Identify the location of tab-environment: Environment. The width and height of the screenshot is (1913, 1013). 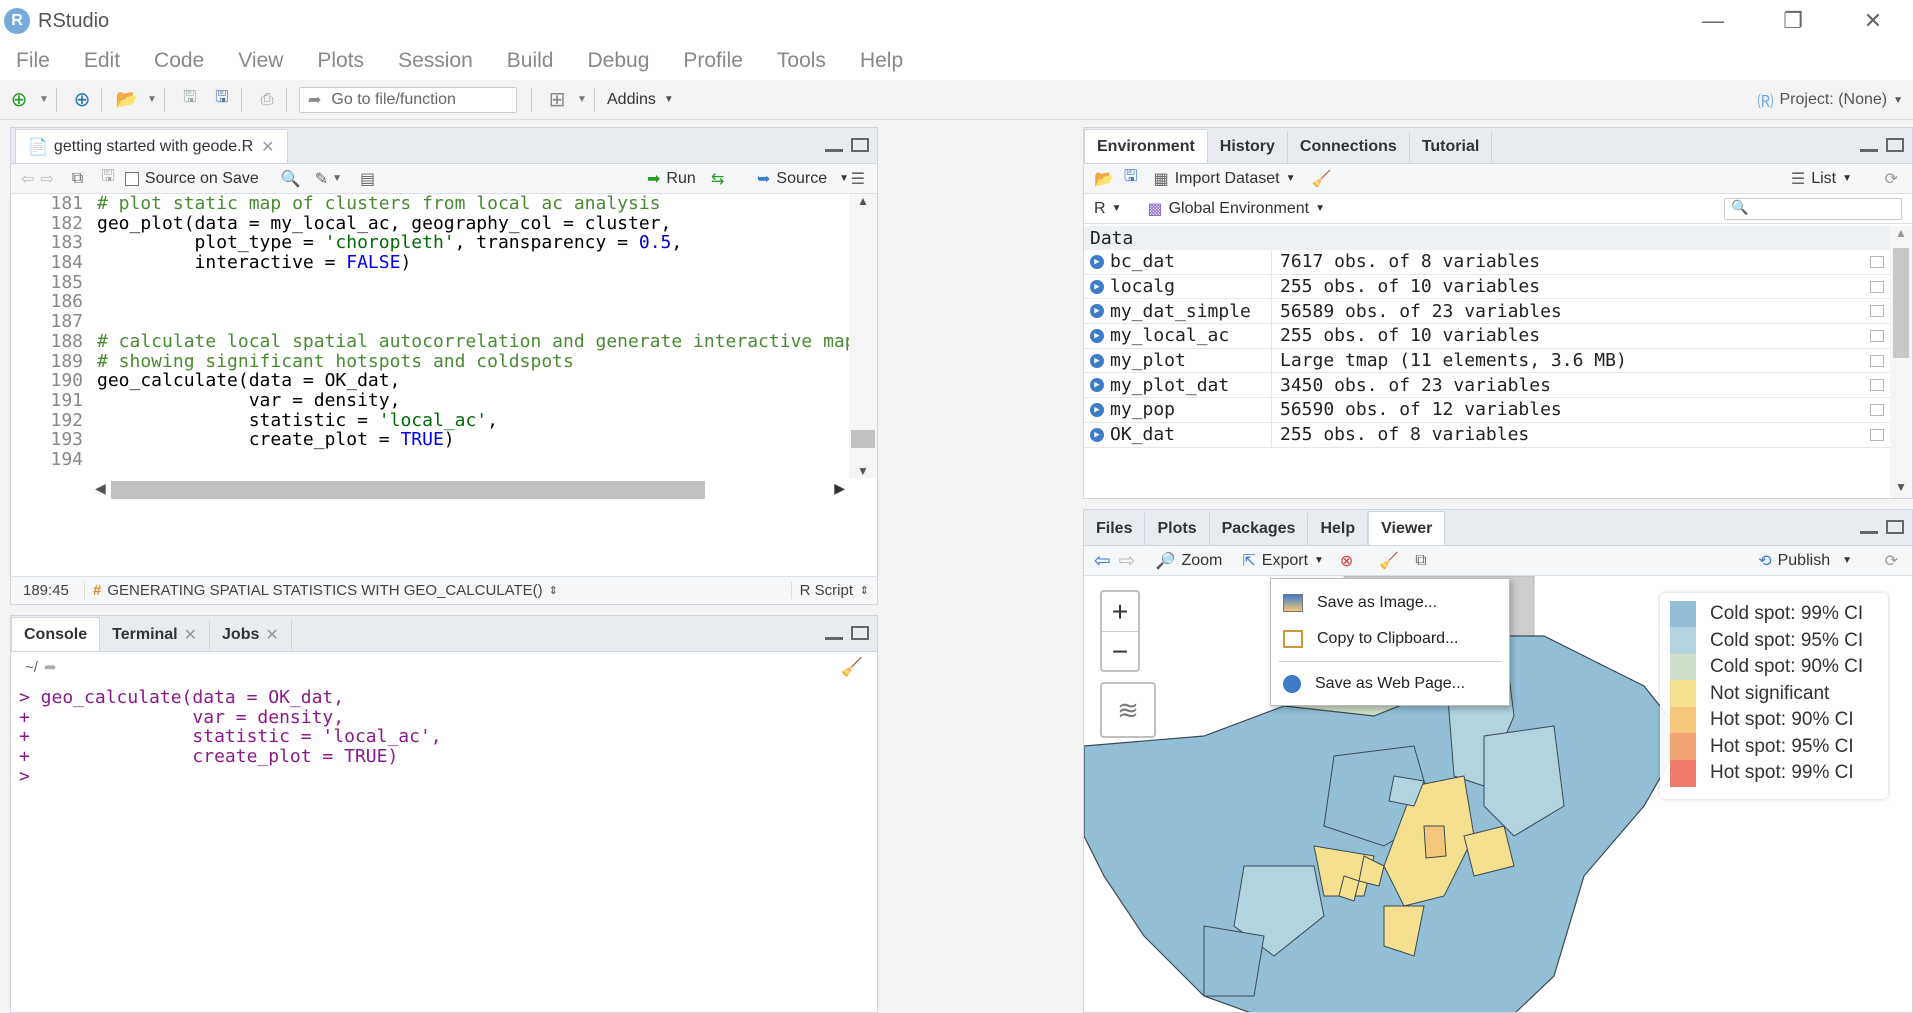
(1146, 146).